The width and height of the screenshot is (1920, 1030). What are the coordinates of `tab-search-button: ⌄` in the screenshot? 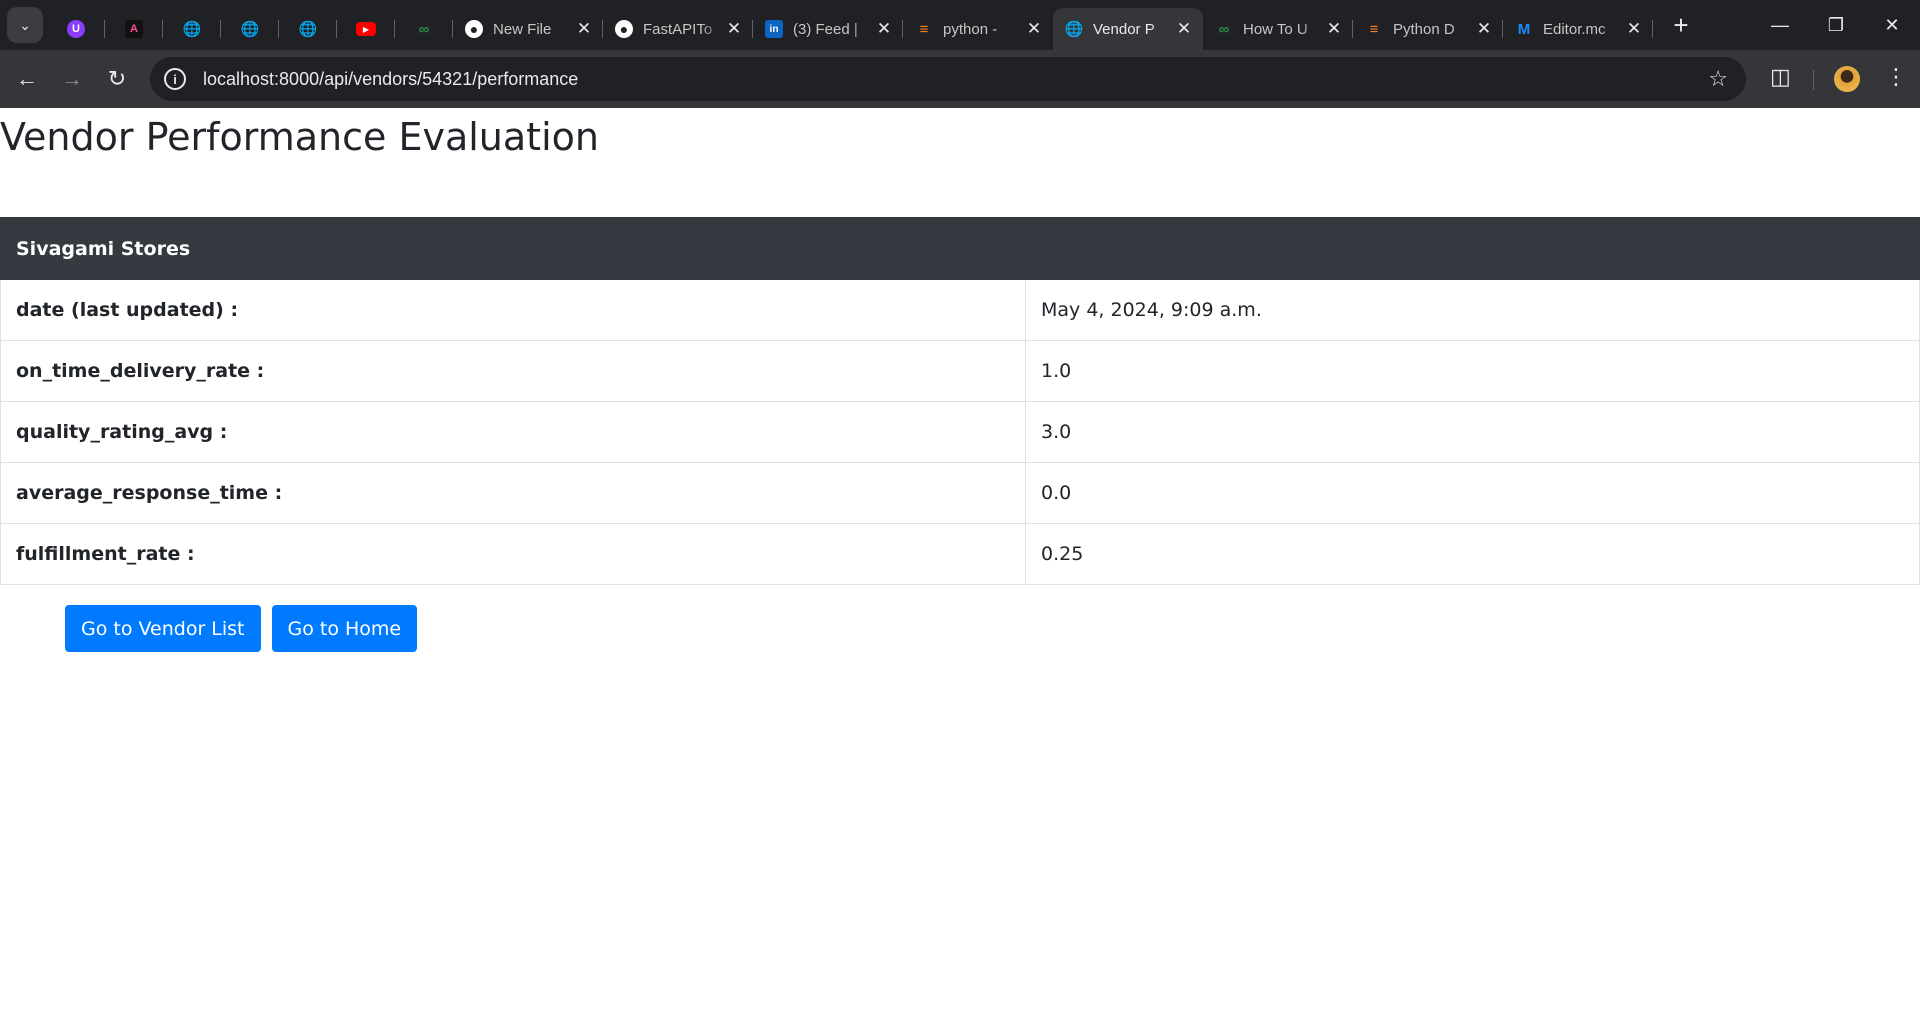 It's located at (25, 25).